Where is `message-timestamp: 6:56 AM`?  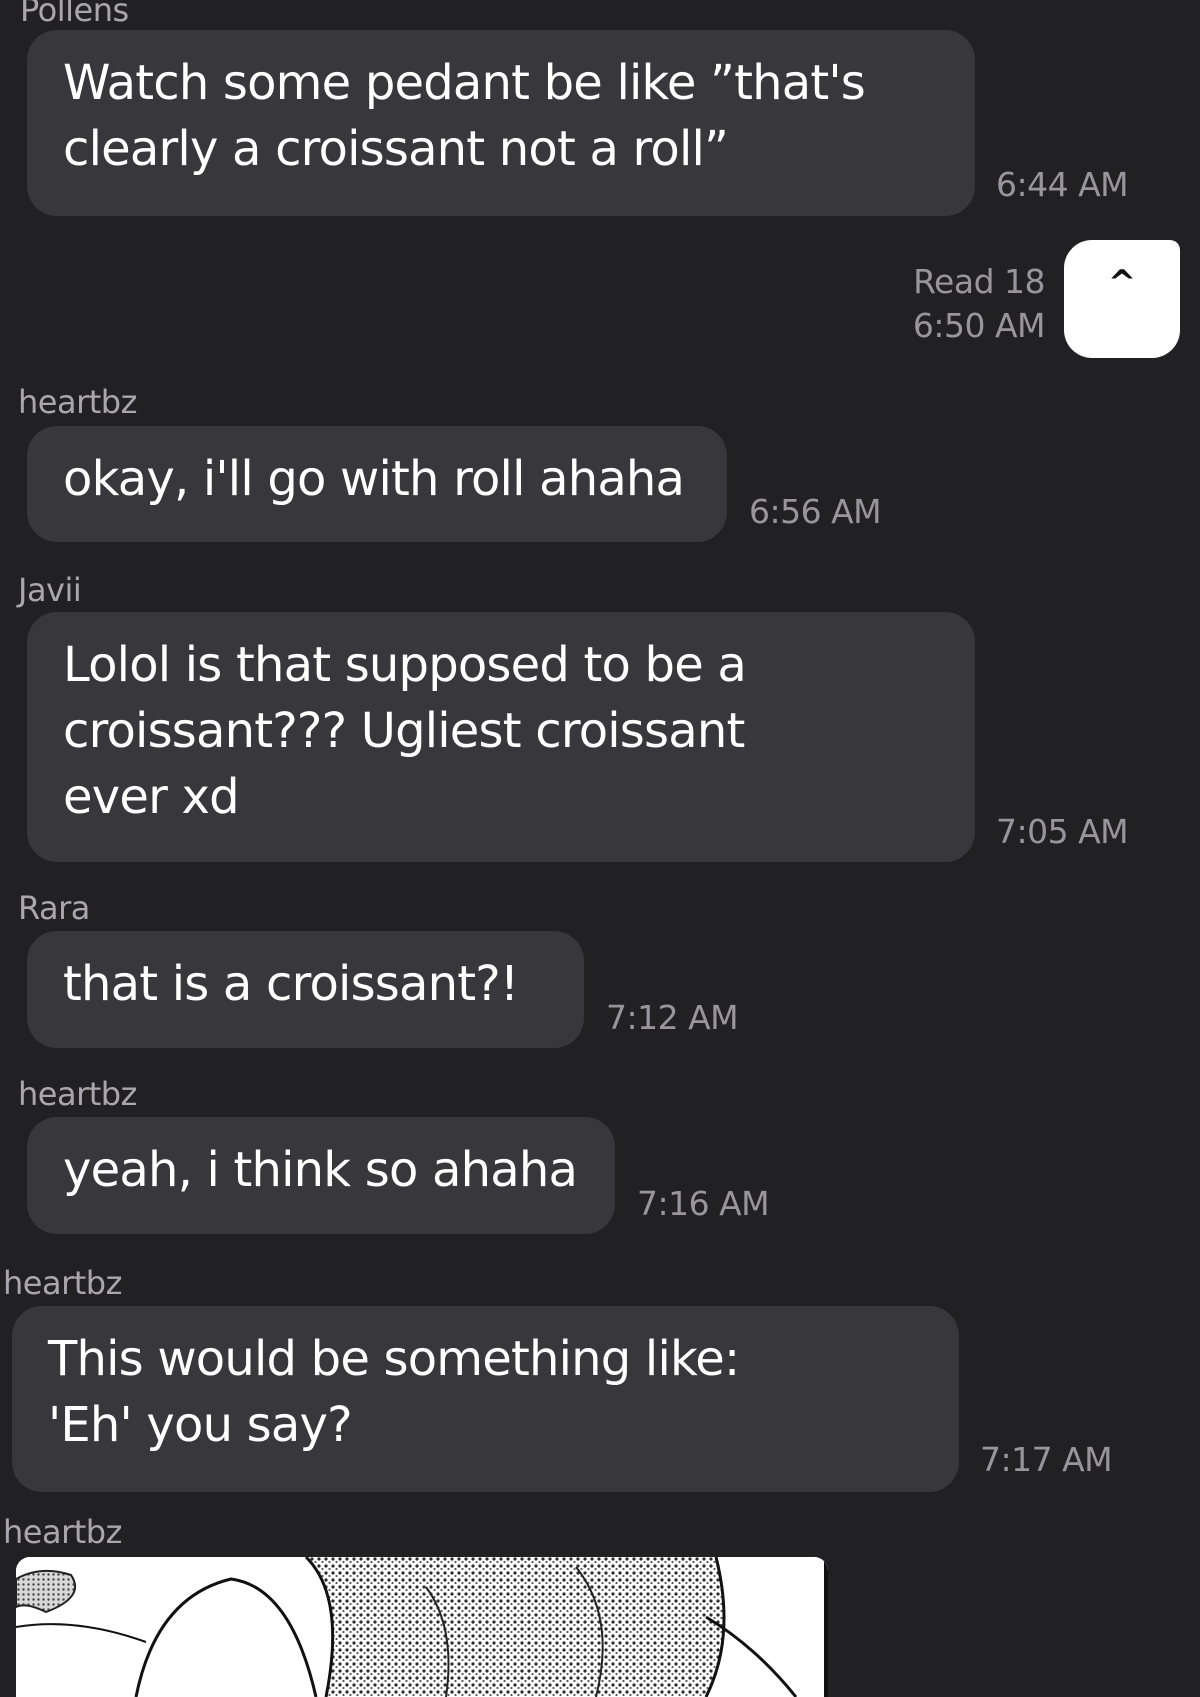 message-timestamp: 6:56 AM is located at coordinates (815, 511).